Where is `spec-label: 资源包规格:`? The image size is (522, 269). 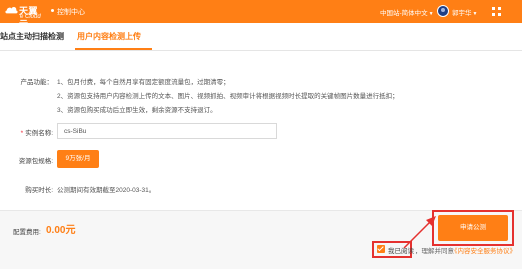
spec-label: 资源包规格: is located at coordinates (35, 161).